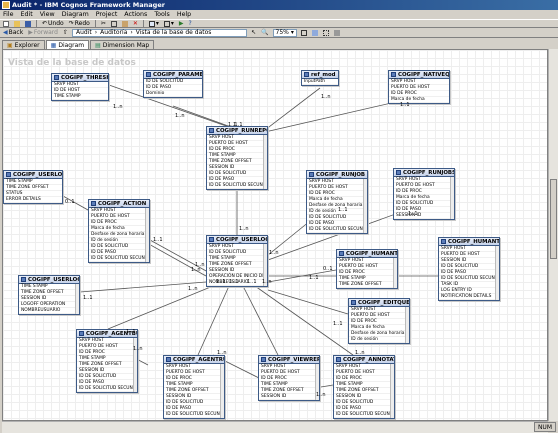 Image resolution: width=558 pixels, height=433 pixels. What do you see at coordinates (103, 24) in the screenshot?
I see `cut-button: ✂` at bounding box center [103, 24].